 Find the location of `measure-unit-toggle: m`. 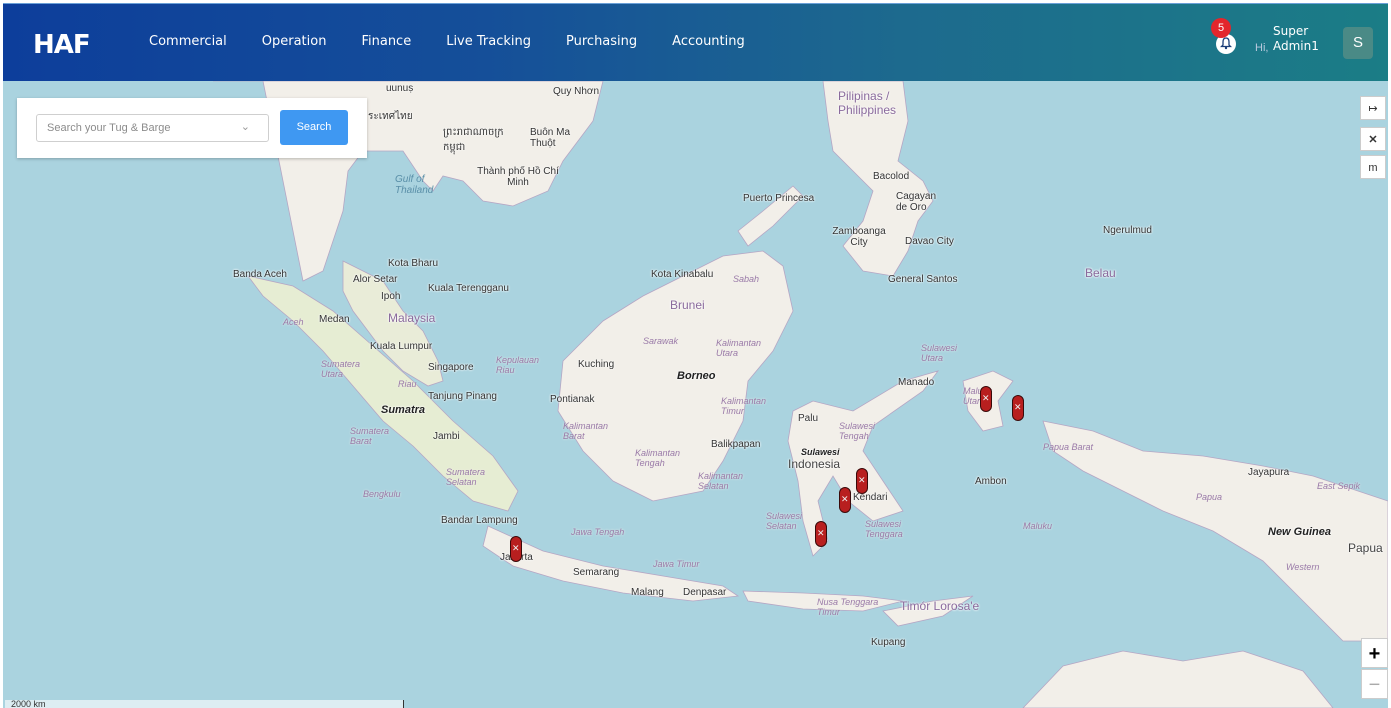

measure-unit-toggle: m is located at coordinates (1373, 167).